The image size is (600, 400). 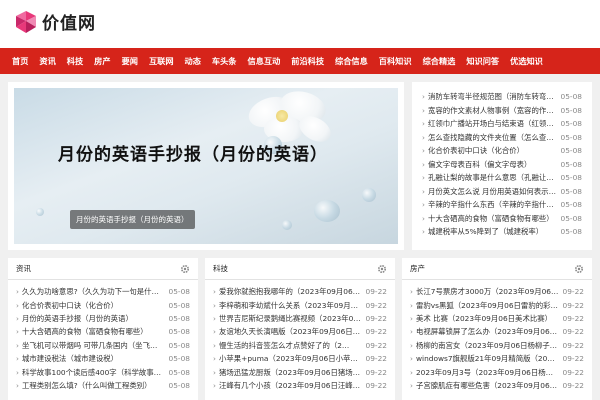 What do you see at coordinates (47, 61) in the screenshot?
I see `nav-item-news: 资讯` at bounding box center [47, 61].